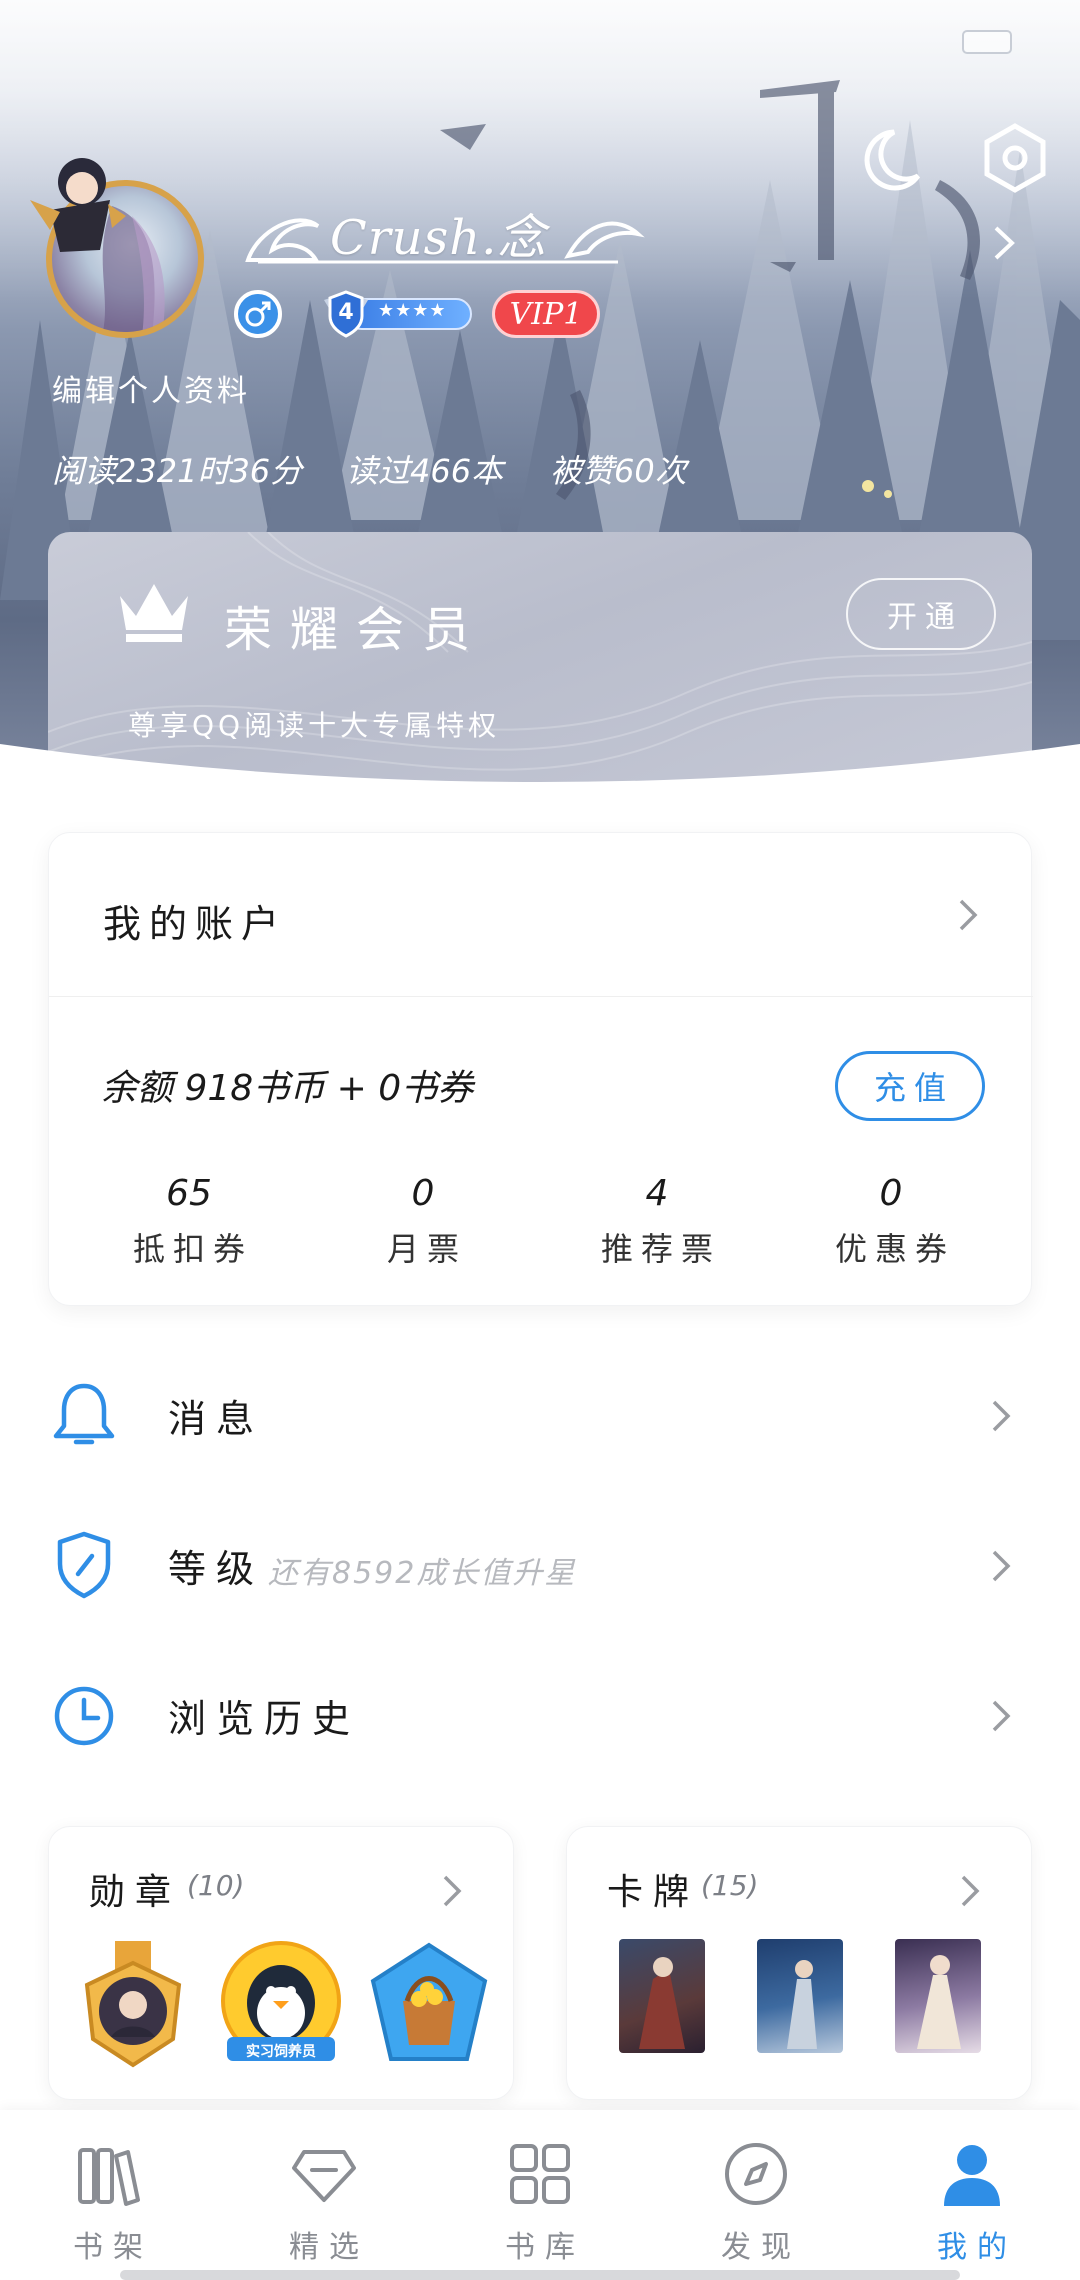 The height and width of the screenshot is (2280, 1080). Describe the element at coordinates (195, 924) in the screenshot. I see `account-title: 我的账户` at that location.